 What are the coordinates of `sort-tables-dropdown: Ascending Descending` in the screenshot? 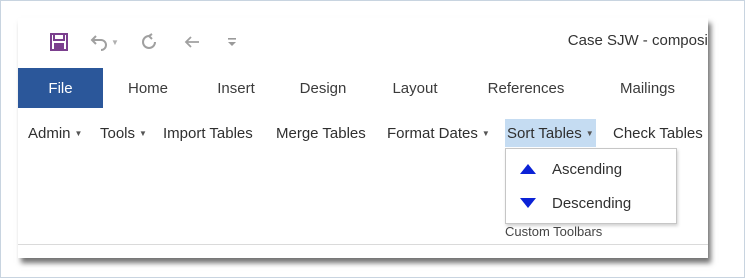 It's located at (591, 186).